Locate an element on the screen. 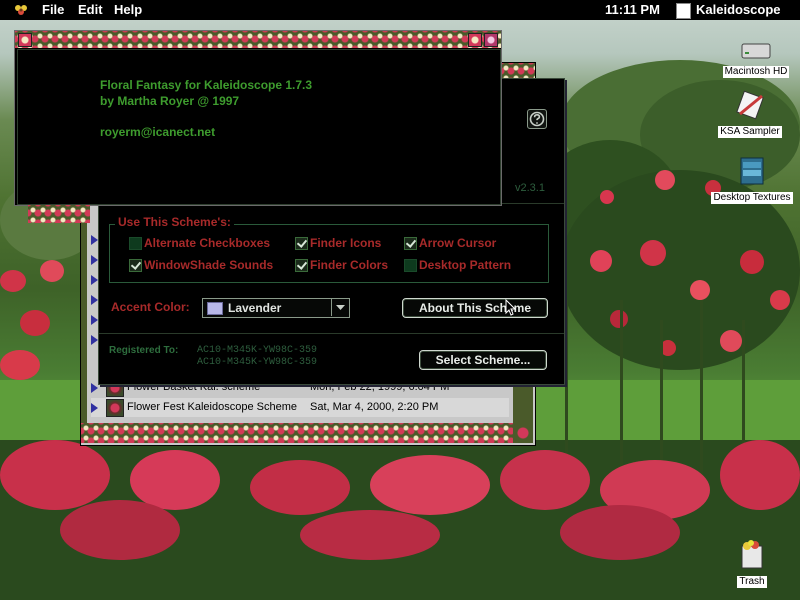  desktop-icon-label: Desktop Textures is located at coordinates (752, 198).